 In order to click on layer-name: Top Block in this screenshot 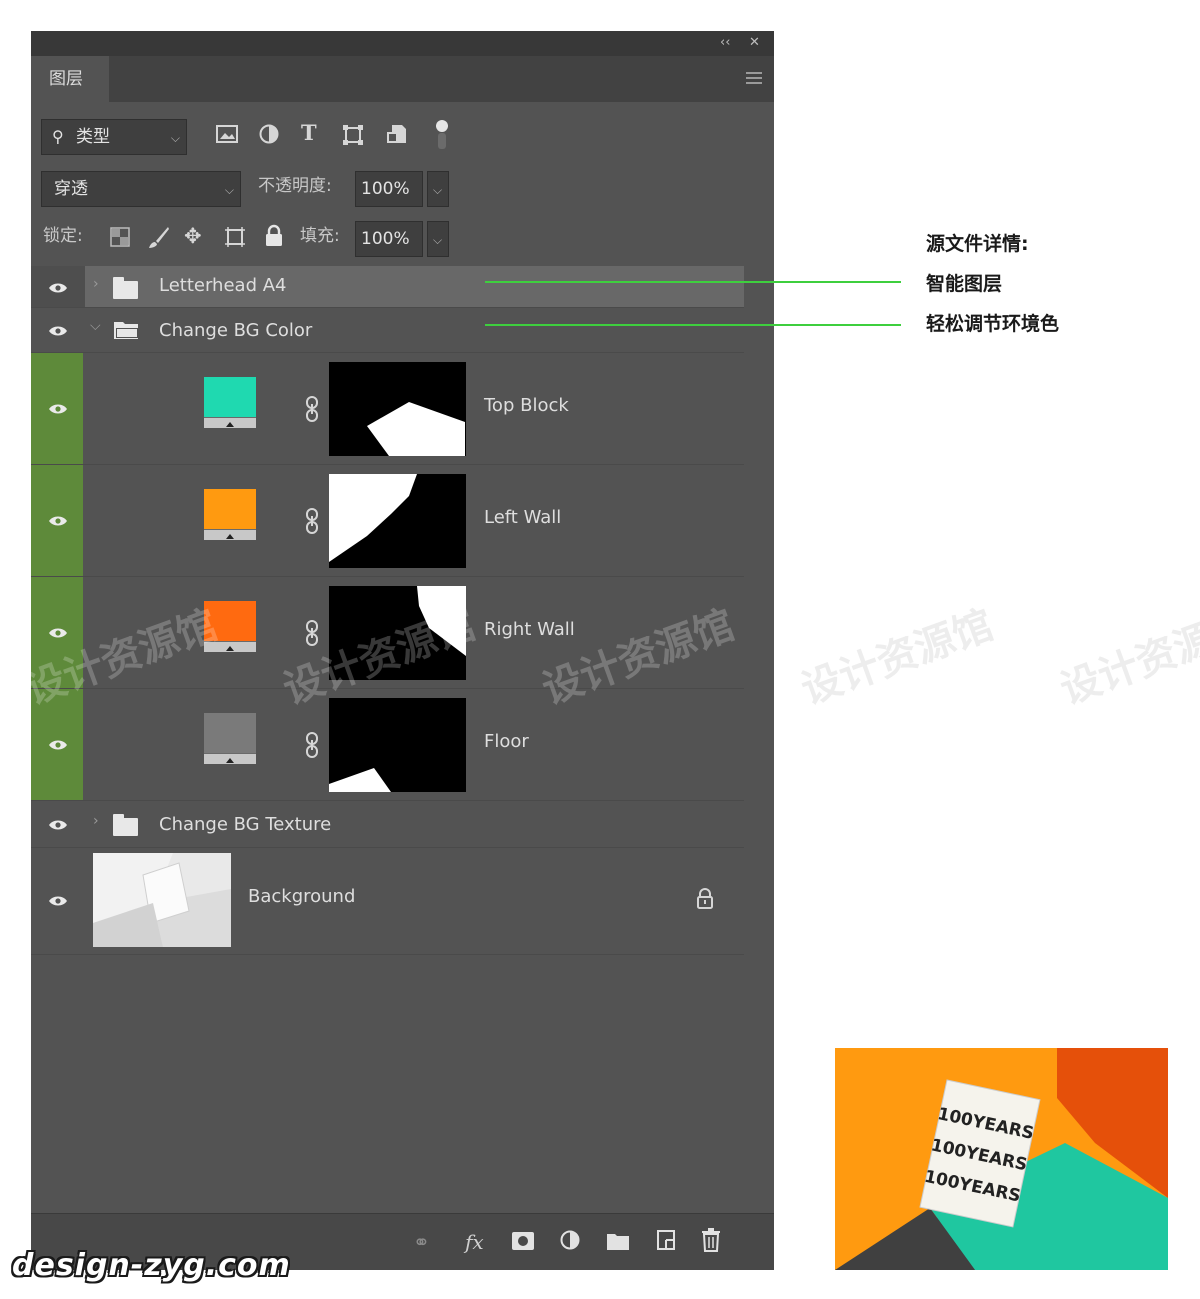, I will do `click(526, 405)`.